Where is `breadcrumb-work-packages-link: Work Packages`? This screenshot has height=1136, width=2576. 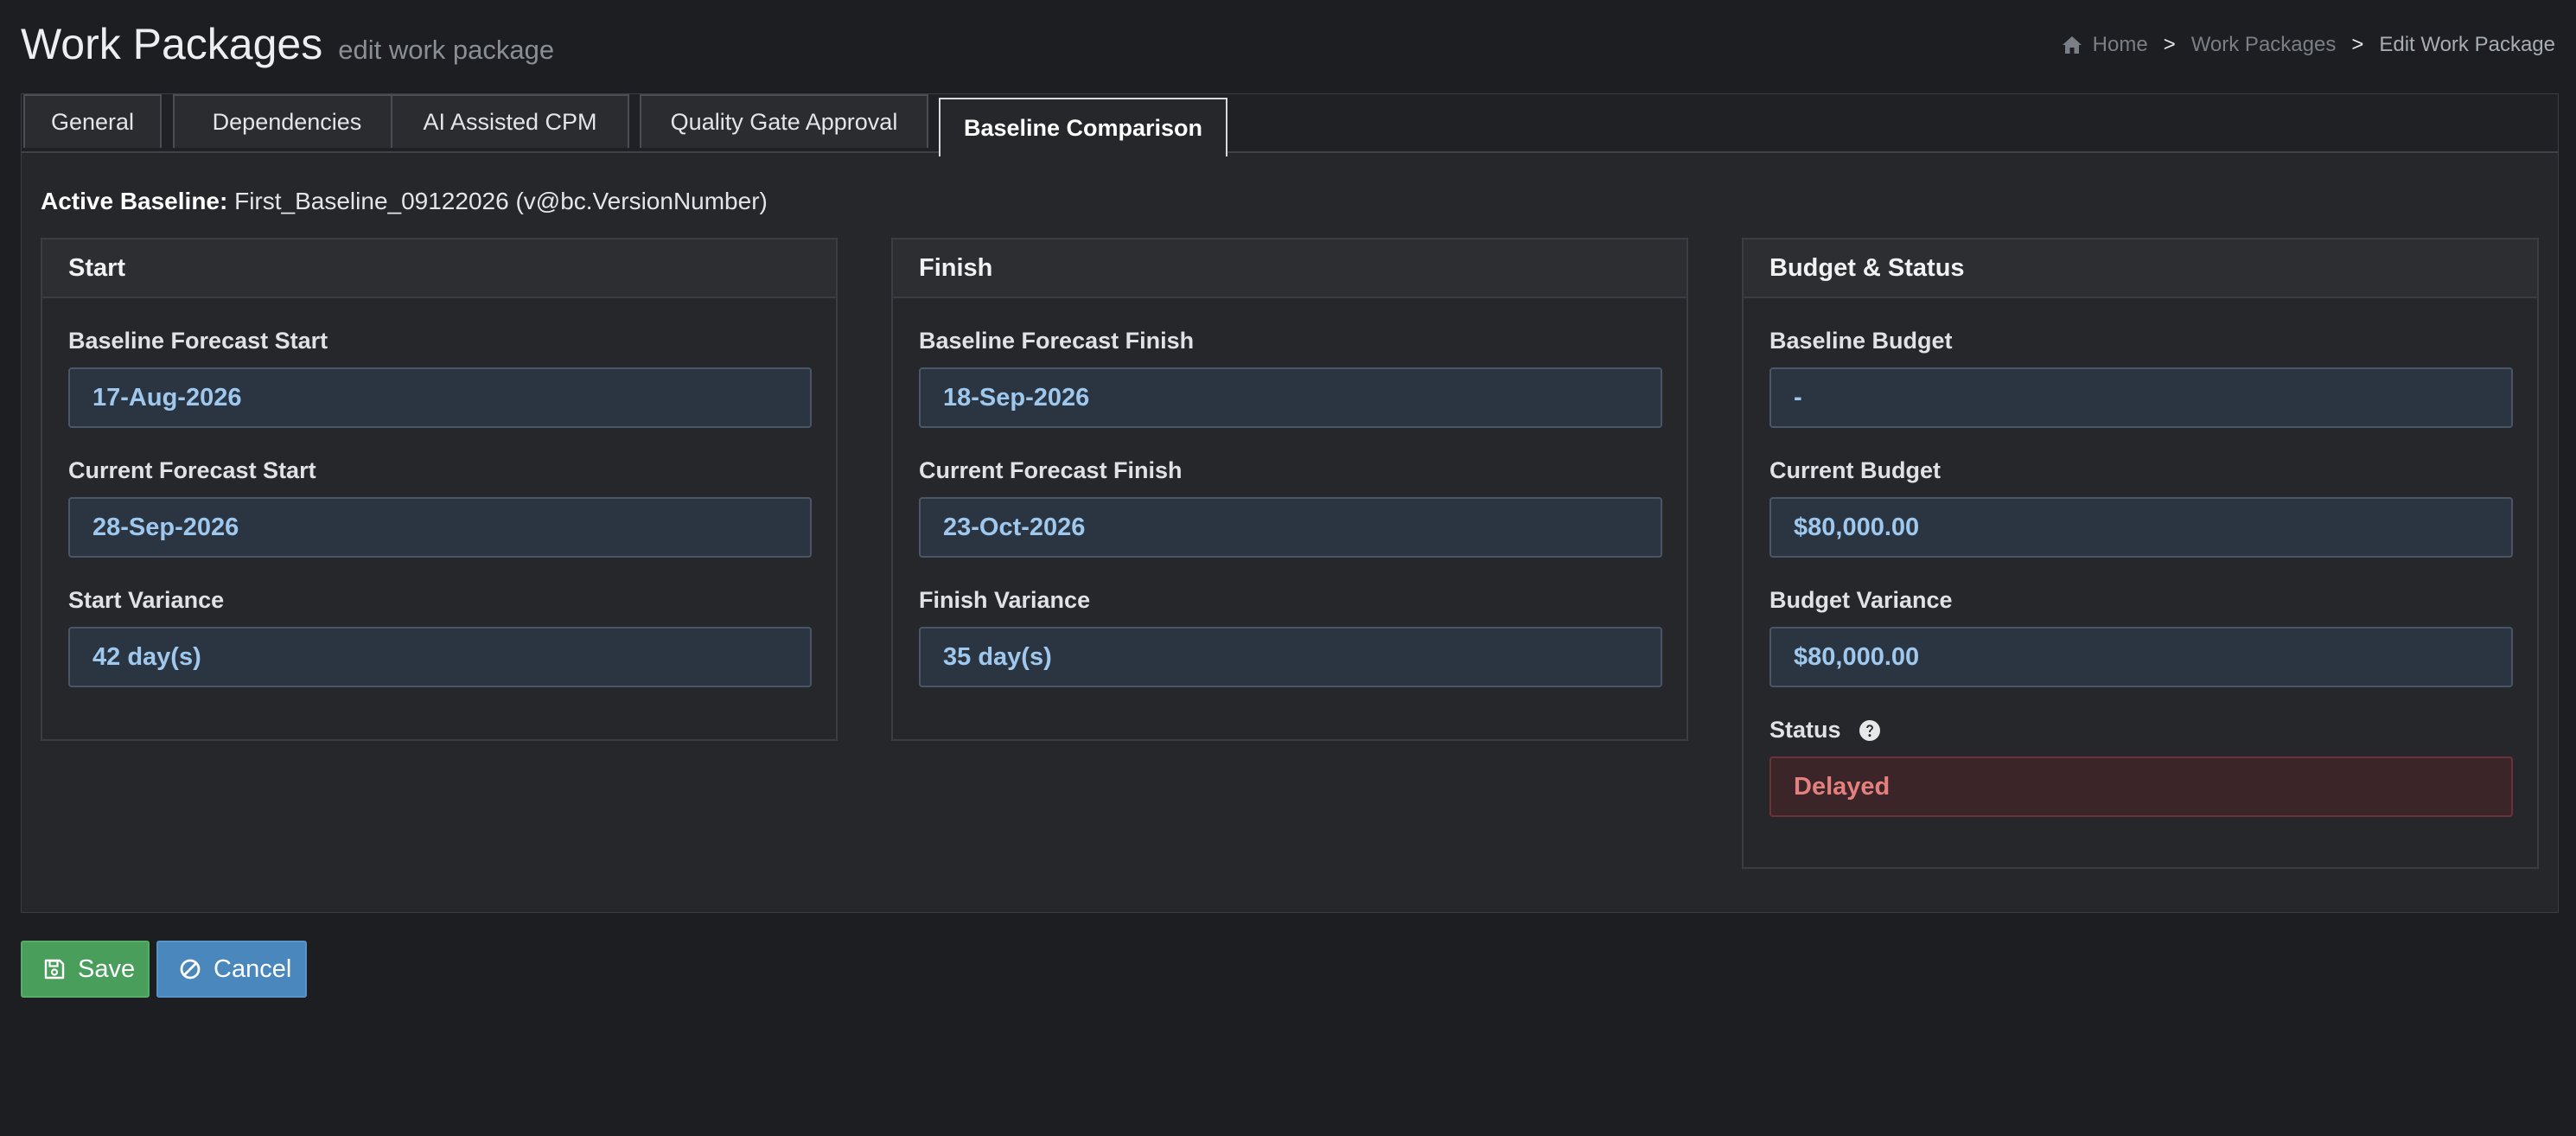
breadcrumb-work-packages-link: Work Packages is located at coordinates (2264, 45).